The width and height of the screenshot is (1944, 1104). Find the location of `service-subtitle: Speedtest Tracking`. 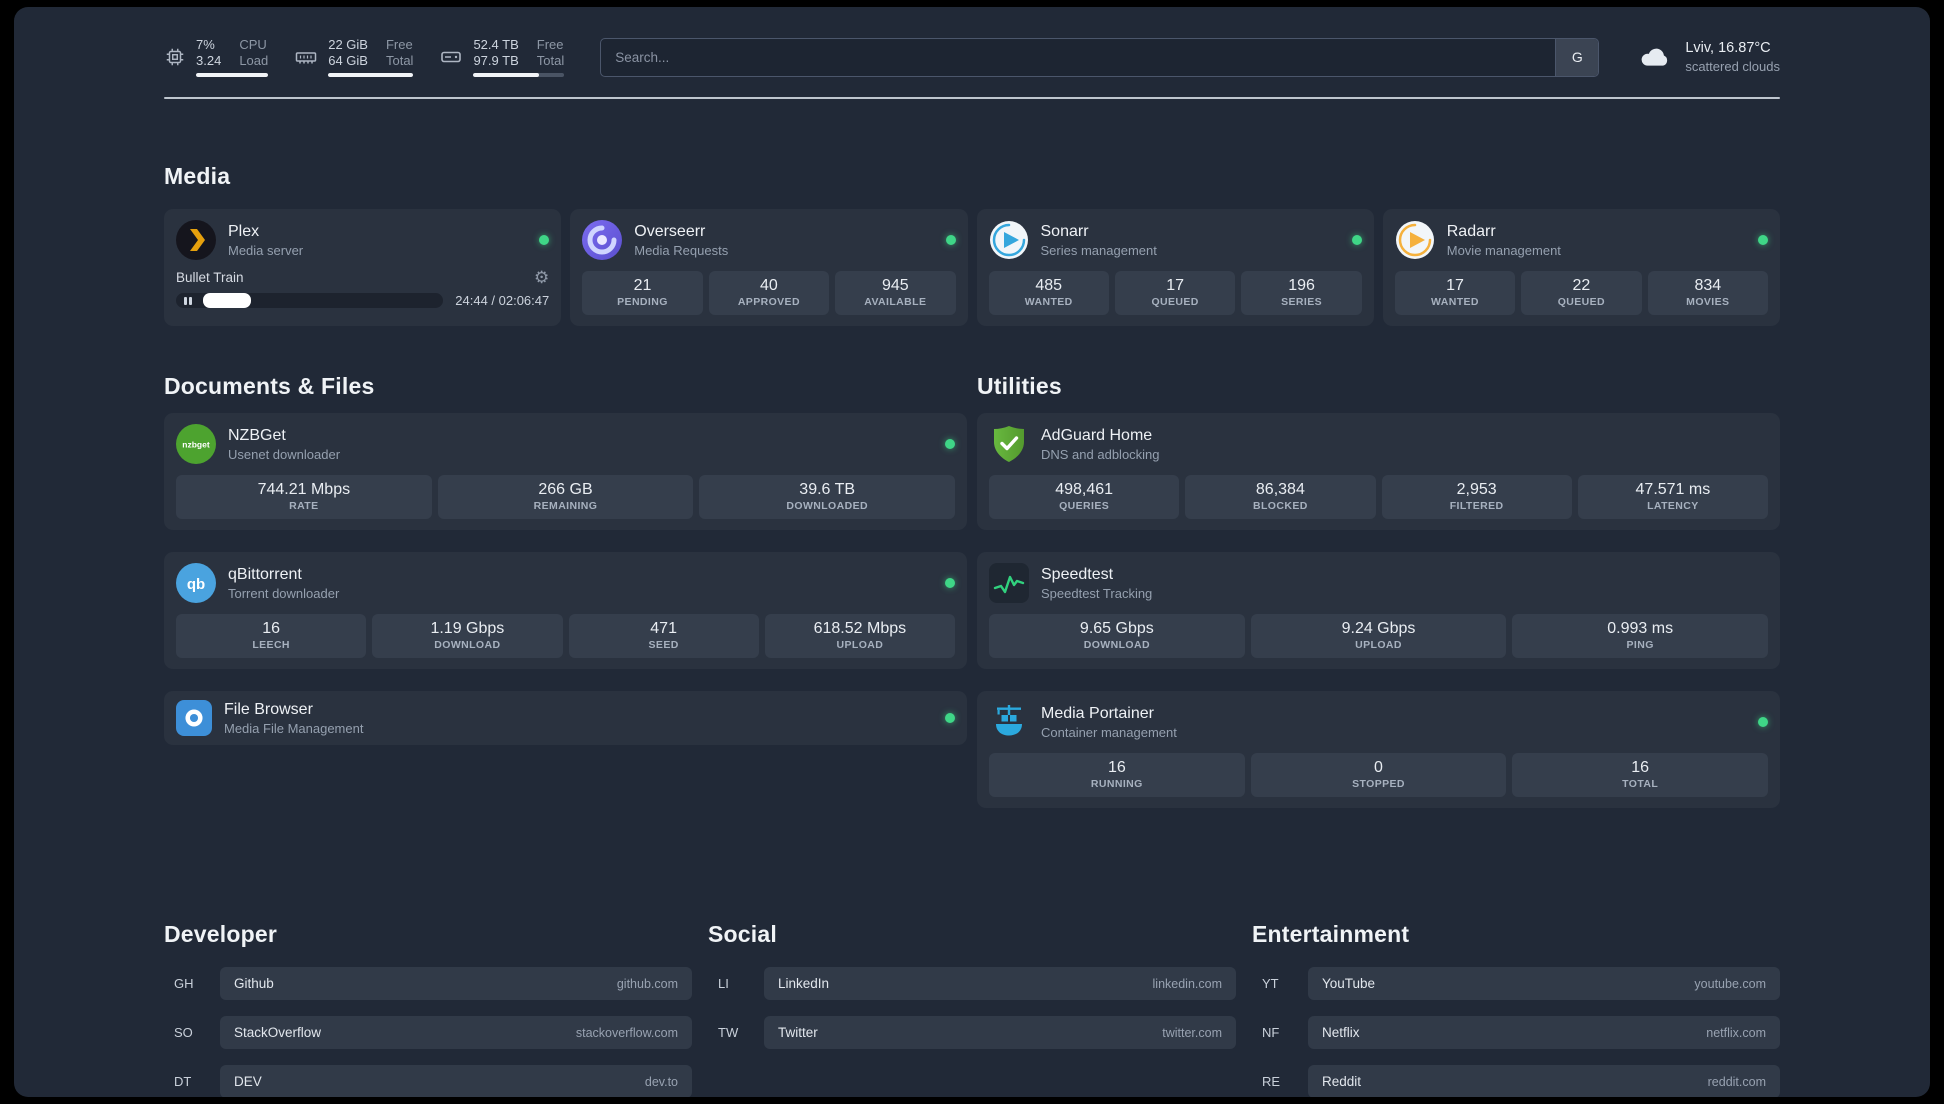

service-subtitle: Speedtest Tracking is located at coordinates (1097, 594).